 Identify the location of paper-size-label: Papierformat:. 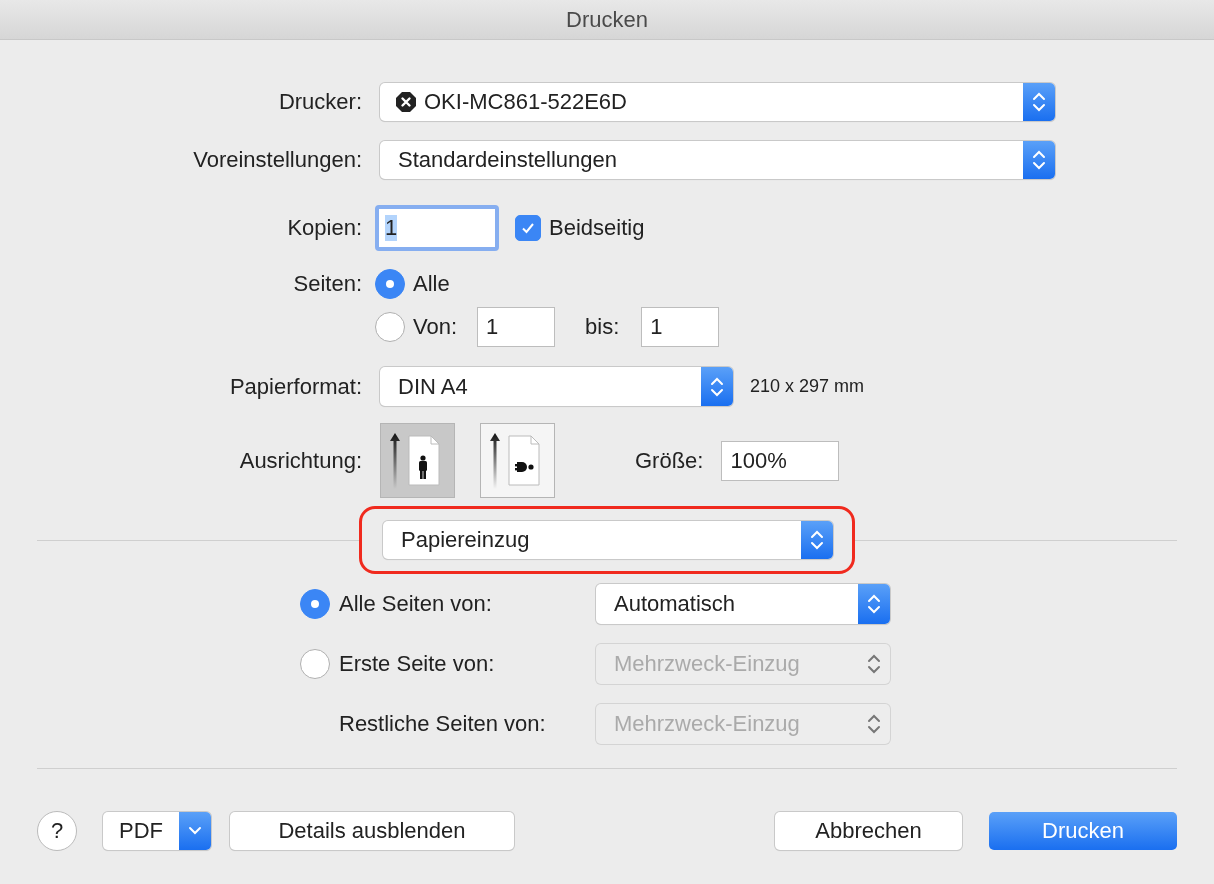
(295, 386).